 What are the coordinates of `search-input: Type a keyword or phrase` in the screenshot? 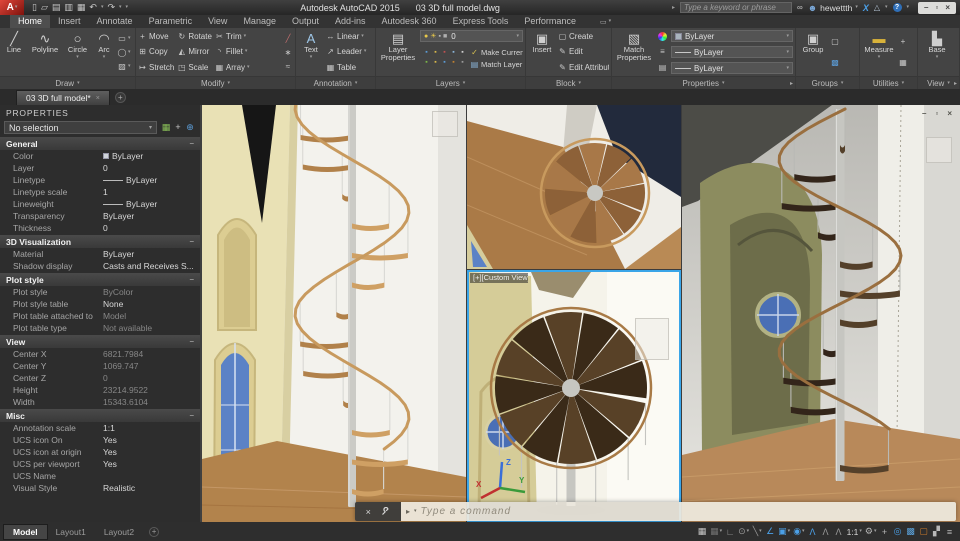 It's located at (735, 7).